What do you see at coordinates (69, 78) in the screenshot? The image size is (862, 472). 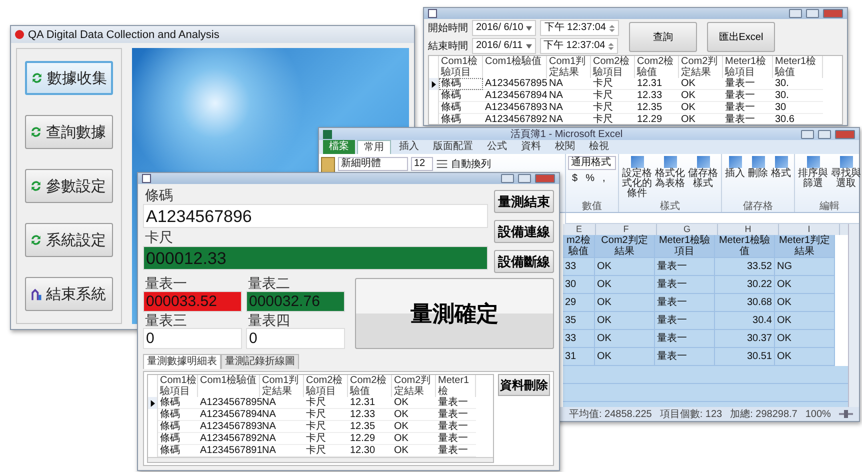 I see `menu-button: 數據收集` at bounding box center [69, 78].